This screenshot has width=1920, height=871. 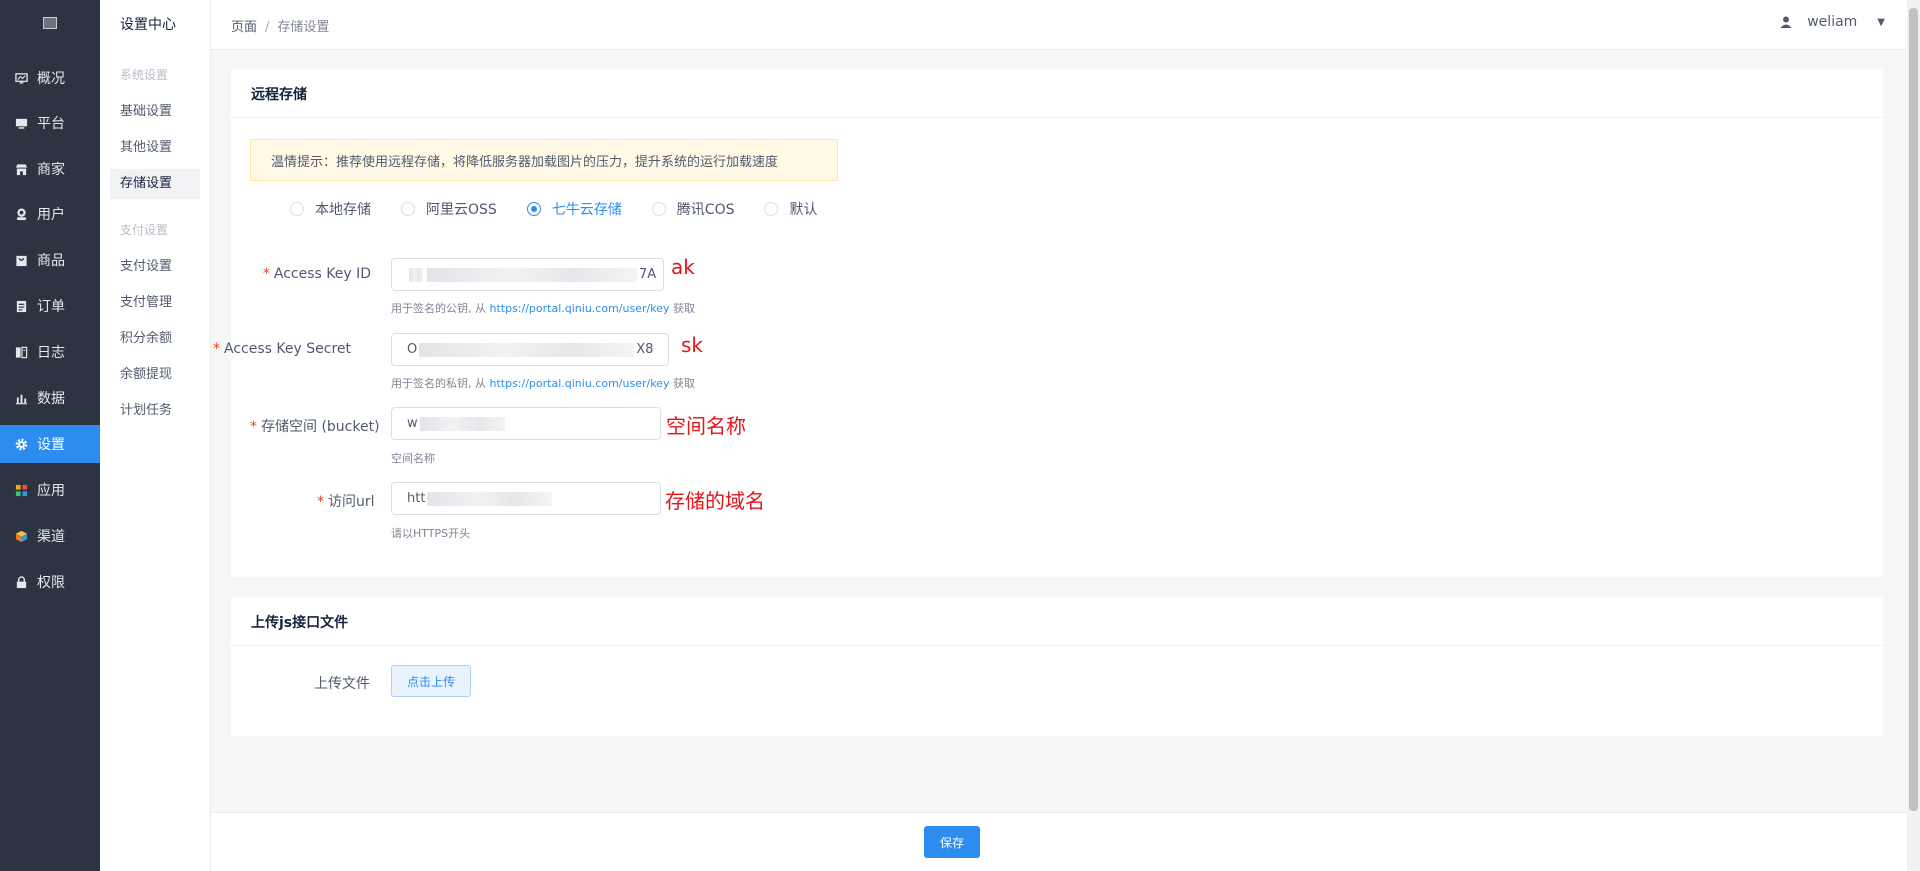 I want to click on submenu-item-payment-settings: 支付设置, so click(x=155, y=267).